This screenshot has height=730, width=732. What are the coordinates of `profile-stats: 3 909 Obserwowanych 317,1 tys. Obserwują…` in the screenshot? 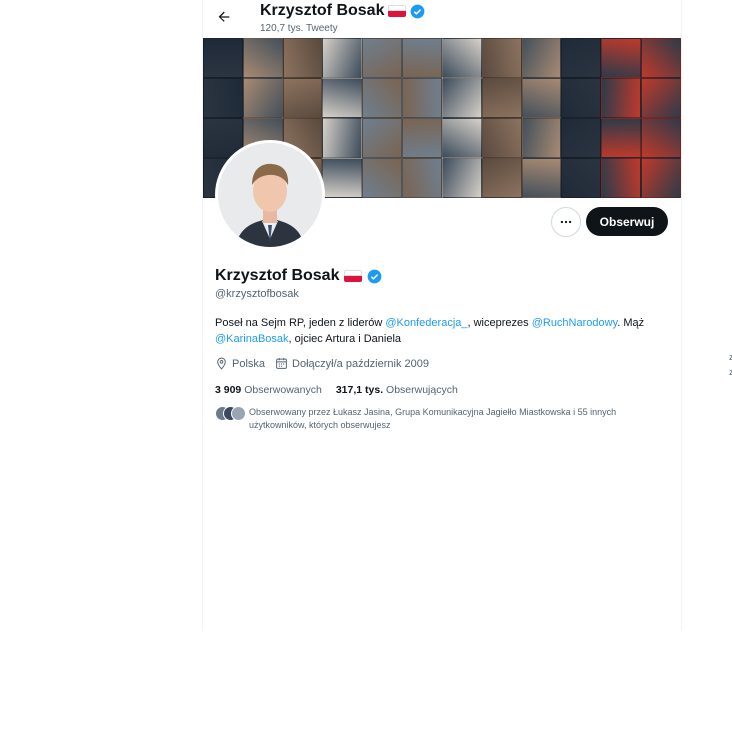 It's located at (336, 390).